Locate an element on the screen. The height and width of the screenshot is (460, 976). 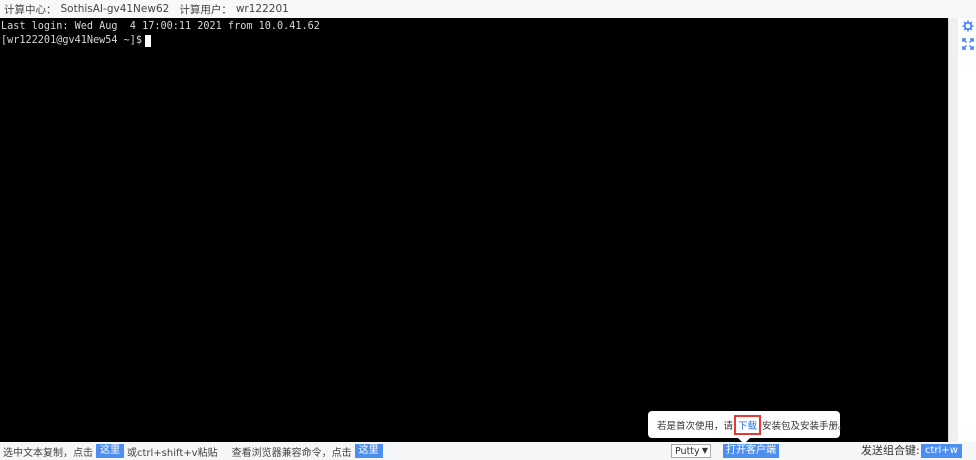
compute-user-value: wr122201 is located at coordinates (262, 9).